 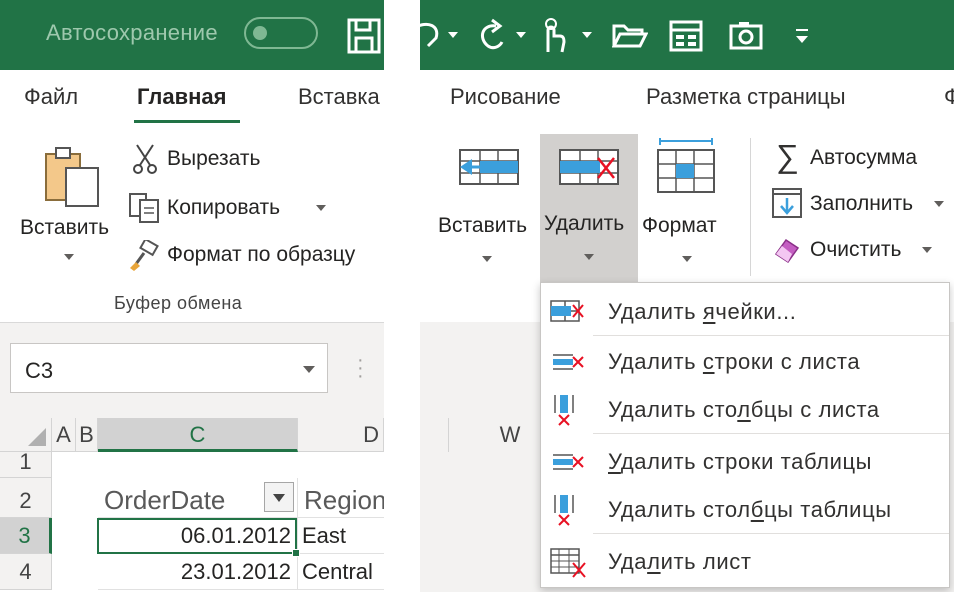 What do you see at coordinates (505, 97) in the screenshot?
I see `tab-draw: Рисование` at bounding box center [505, 97].